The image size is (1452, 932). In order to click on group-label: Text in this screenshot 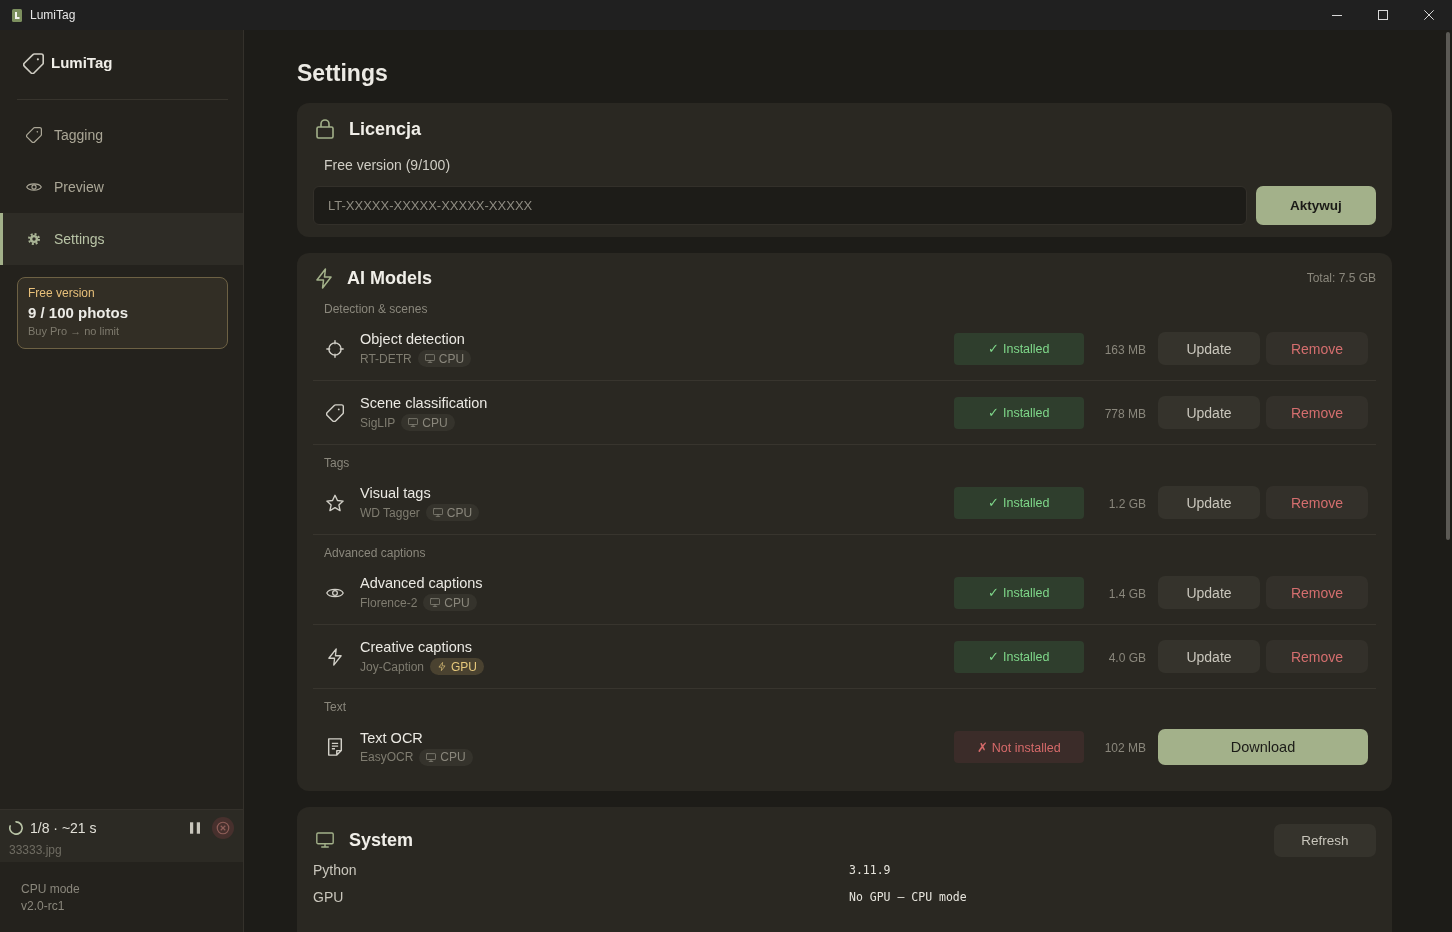, I will do `click(335, 707)`.